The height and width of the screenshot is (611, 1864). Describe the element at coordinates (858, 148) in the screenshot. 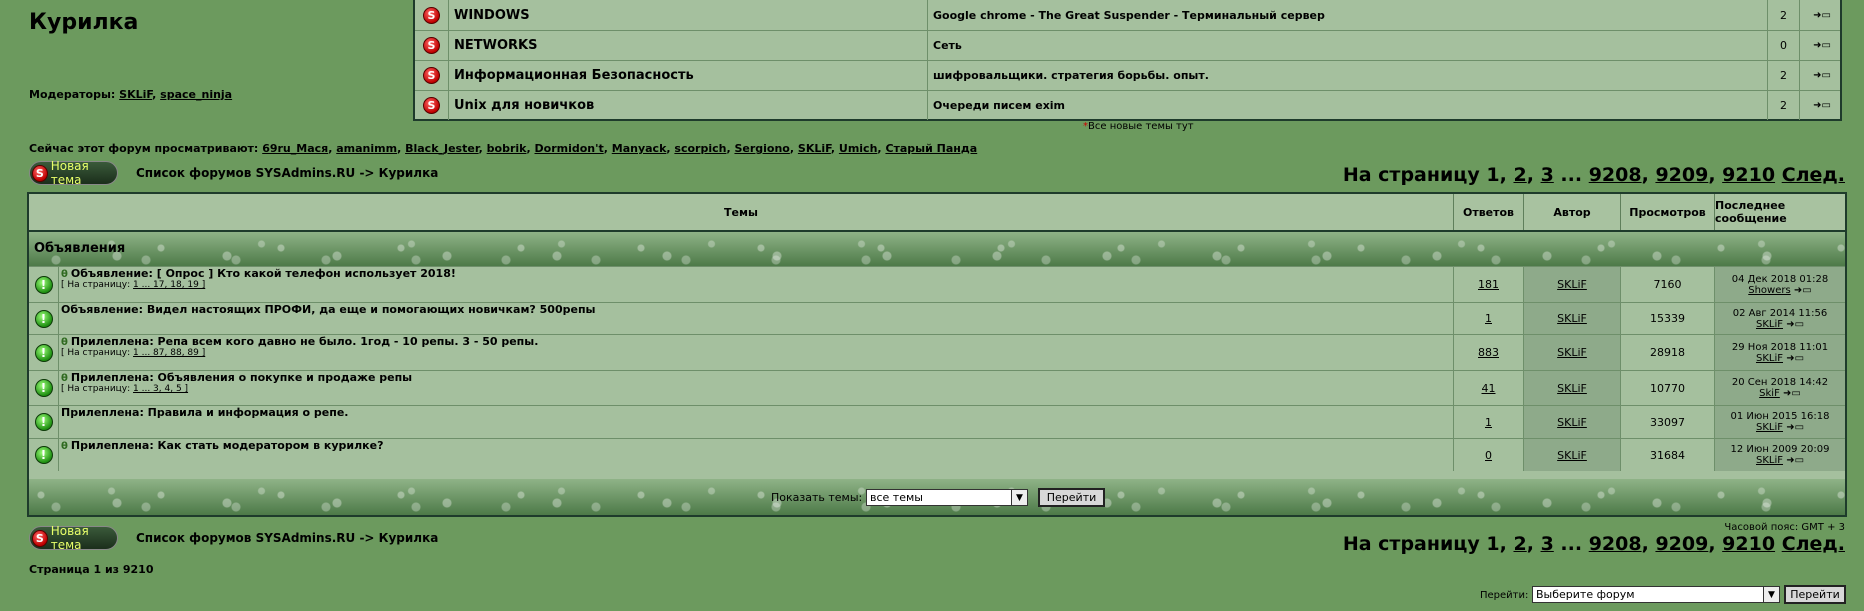

I see `viewer-link: Umich` at that location.